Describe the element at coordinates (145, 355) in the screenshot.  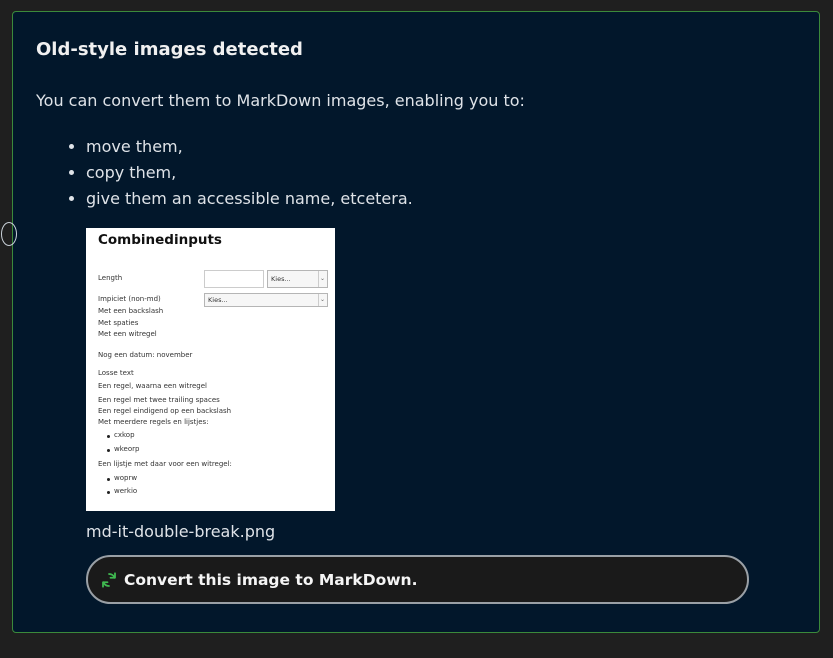
I see `thumbnail-text-line: Nog een datum: november` at that location.